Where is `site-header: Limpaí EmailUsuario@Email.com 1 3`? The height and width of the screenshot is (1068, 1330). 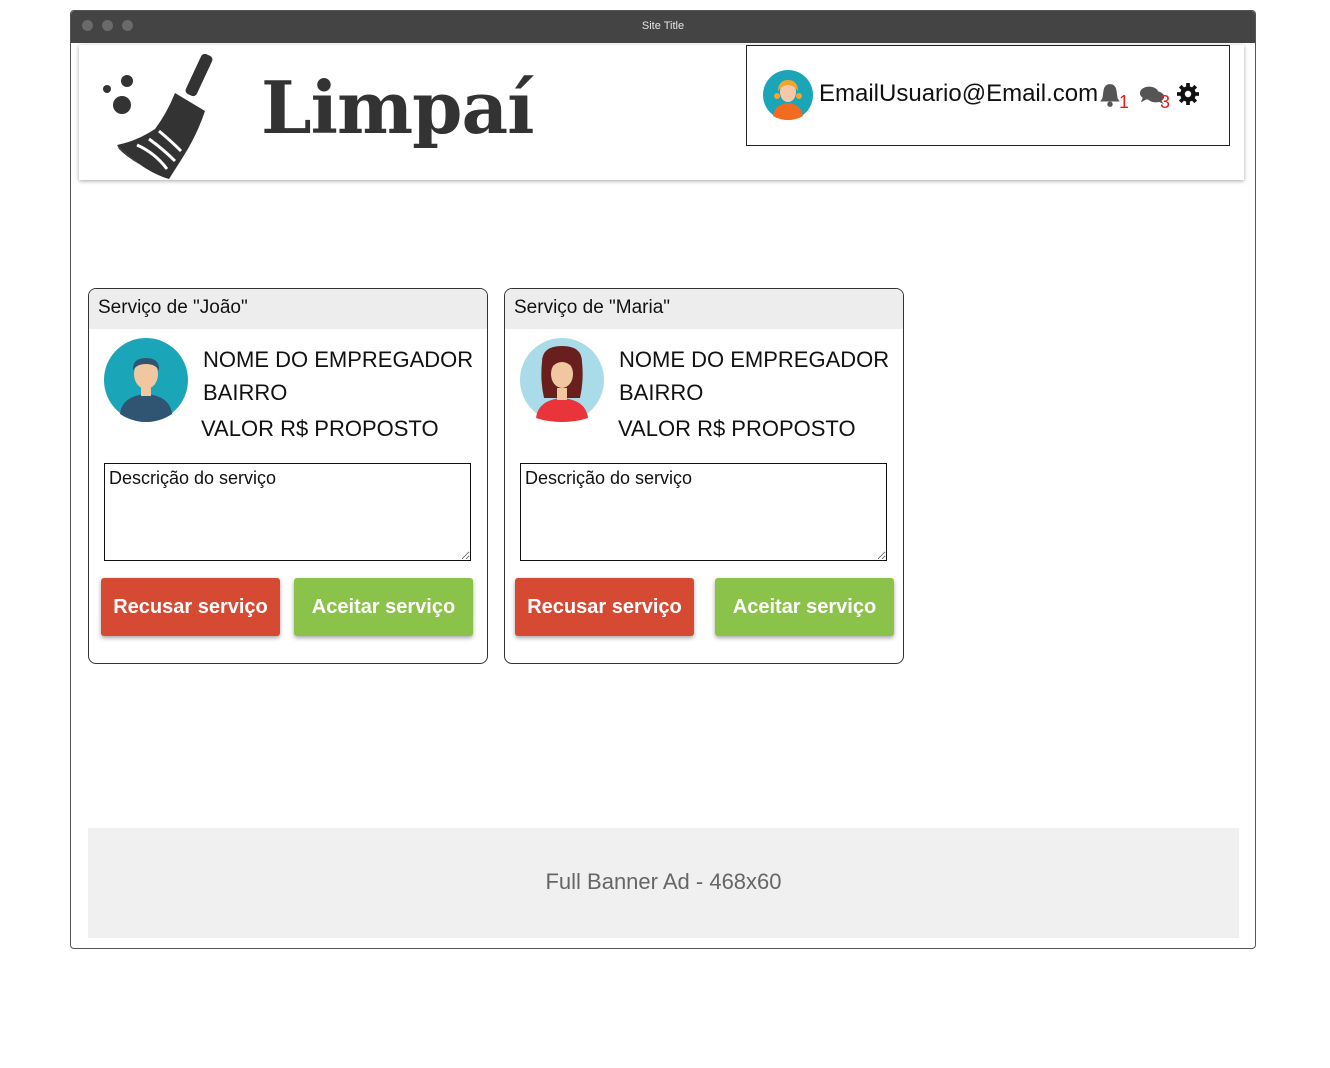
site-header: Limpaí EmailUsuario@Email.com 1 3 is located at coordinates (661, 112).